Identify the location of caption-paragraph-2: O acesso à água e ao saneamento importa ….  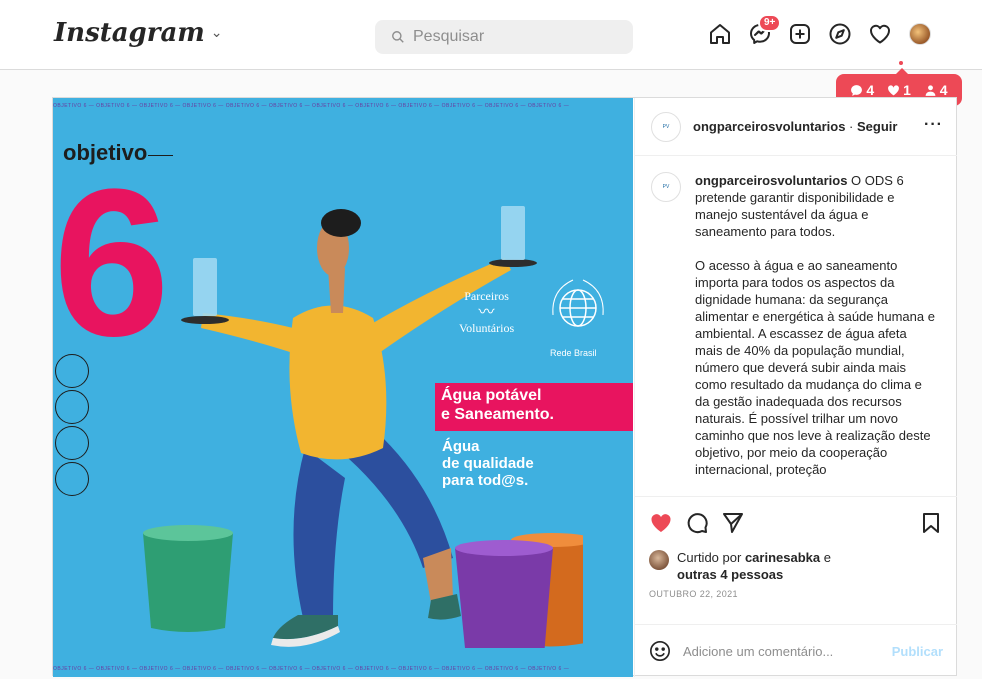
(815, 367).